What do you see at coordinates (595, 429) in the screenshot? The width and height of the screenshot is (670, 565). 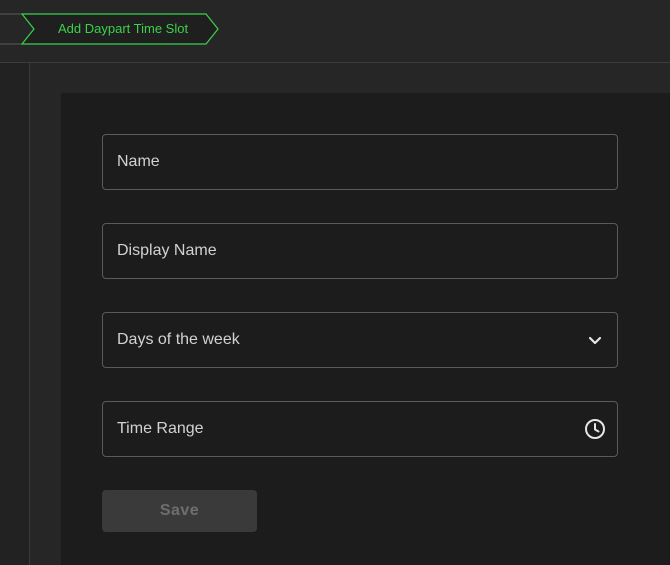 I see `clock-icon` at bounding box center [595, 429].